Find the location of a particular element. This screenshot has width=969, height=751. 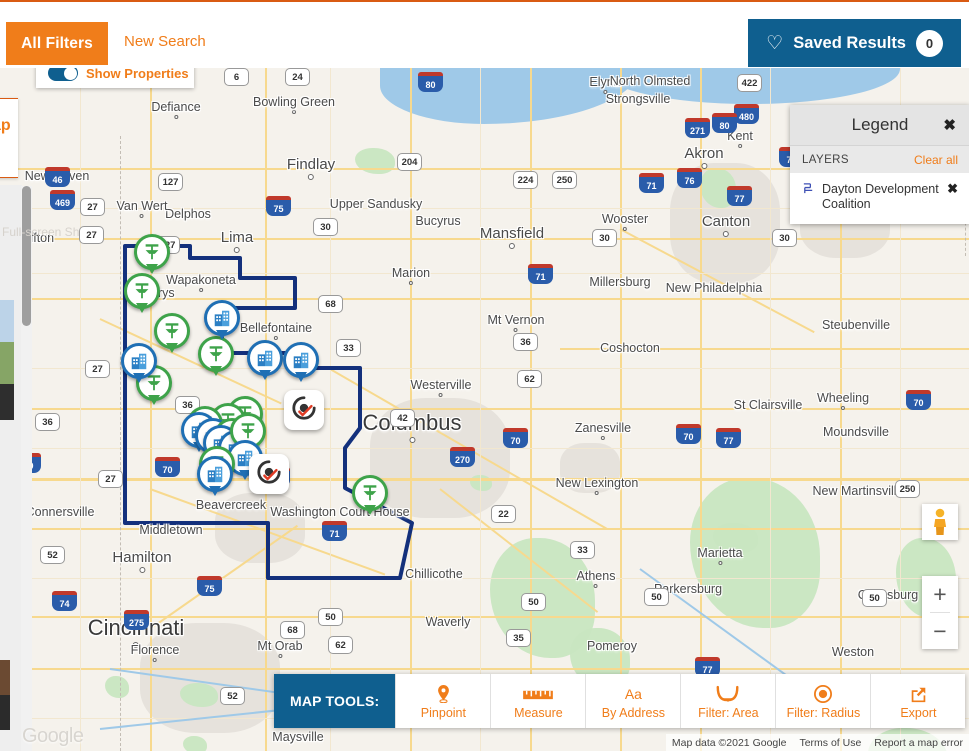

radius-circle-icon is located at coordinates (823, 694).